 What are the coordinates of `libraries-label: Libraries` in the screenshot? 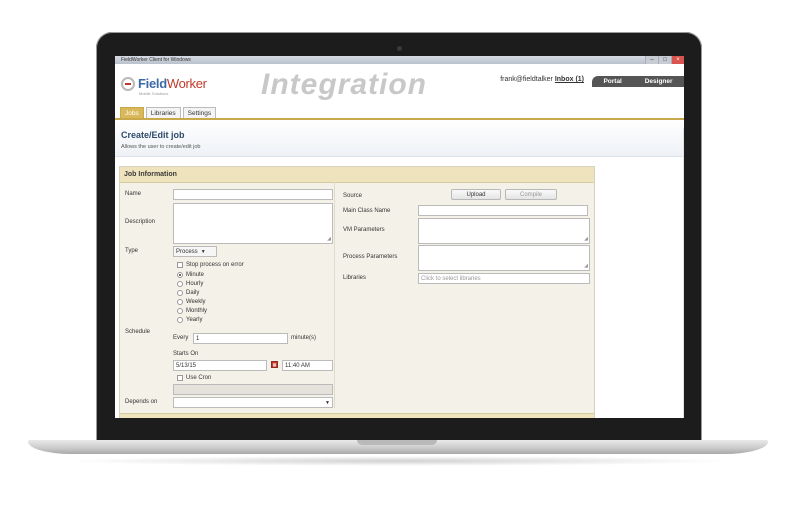 It's located at (355, 278).